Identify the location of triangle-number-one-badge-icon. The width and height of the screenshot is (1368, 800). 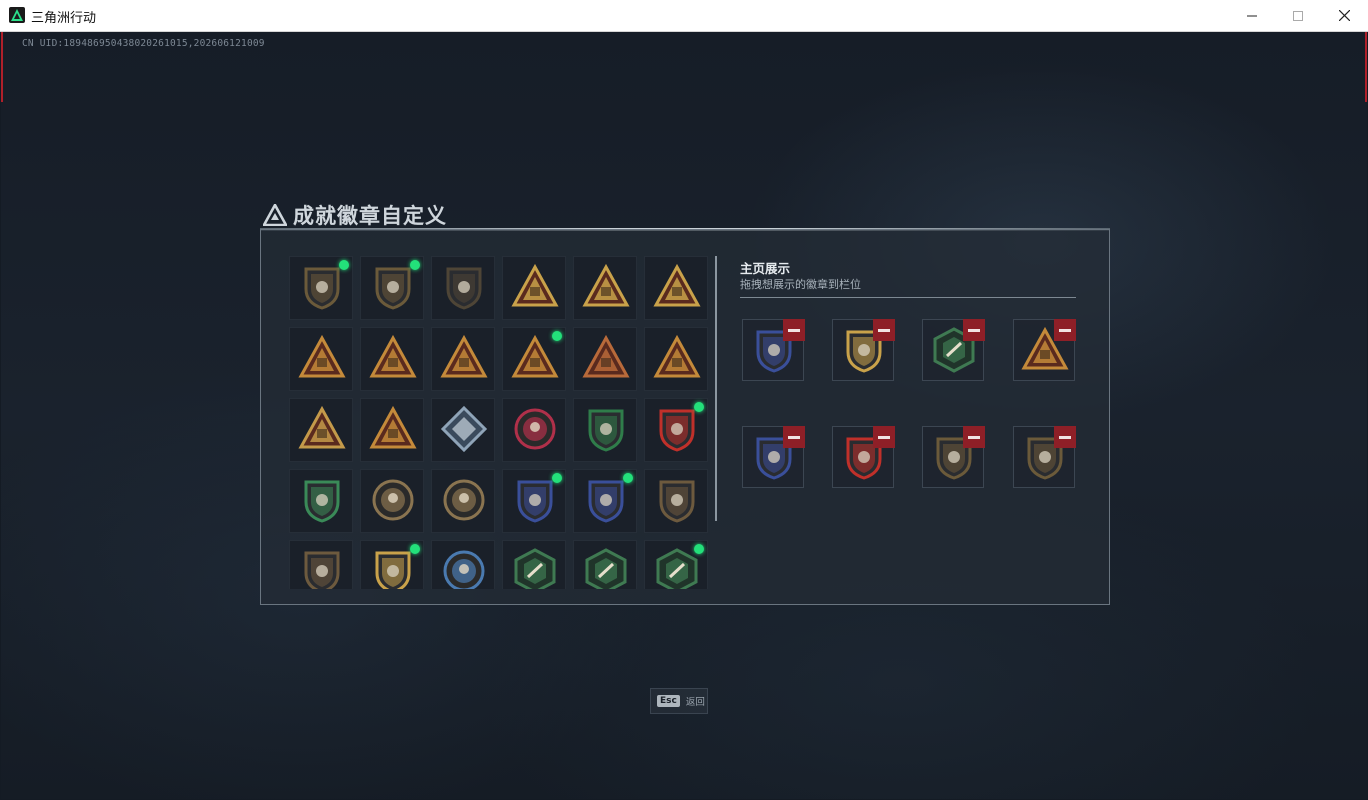
(606, 356).